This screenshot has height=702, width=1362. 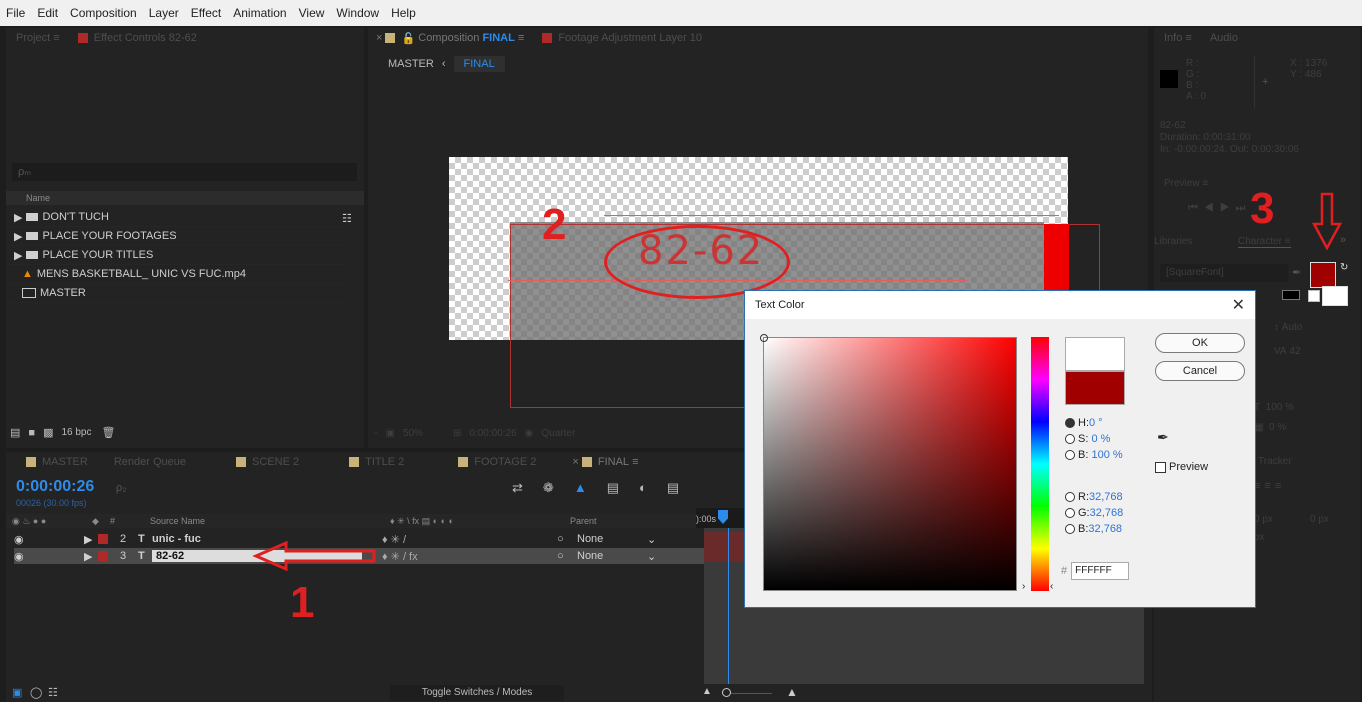 I want to click on menu-composition: Composition, so click(x=103, y=13).